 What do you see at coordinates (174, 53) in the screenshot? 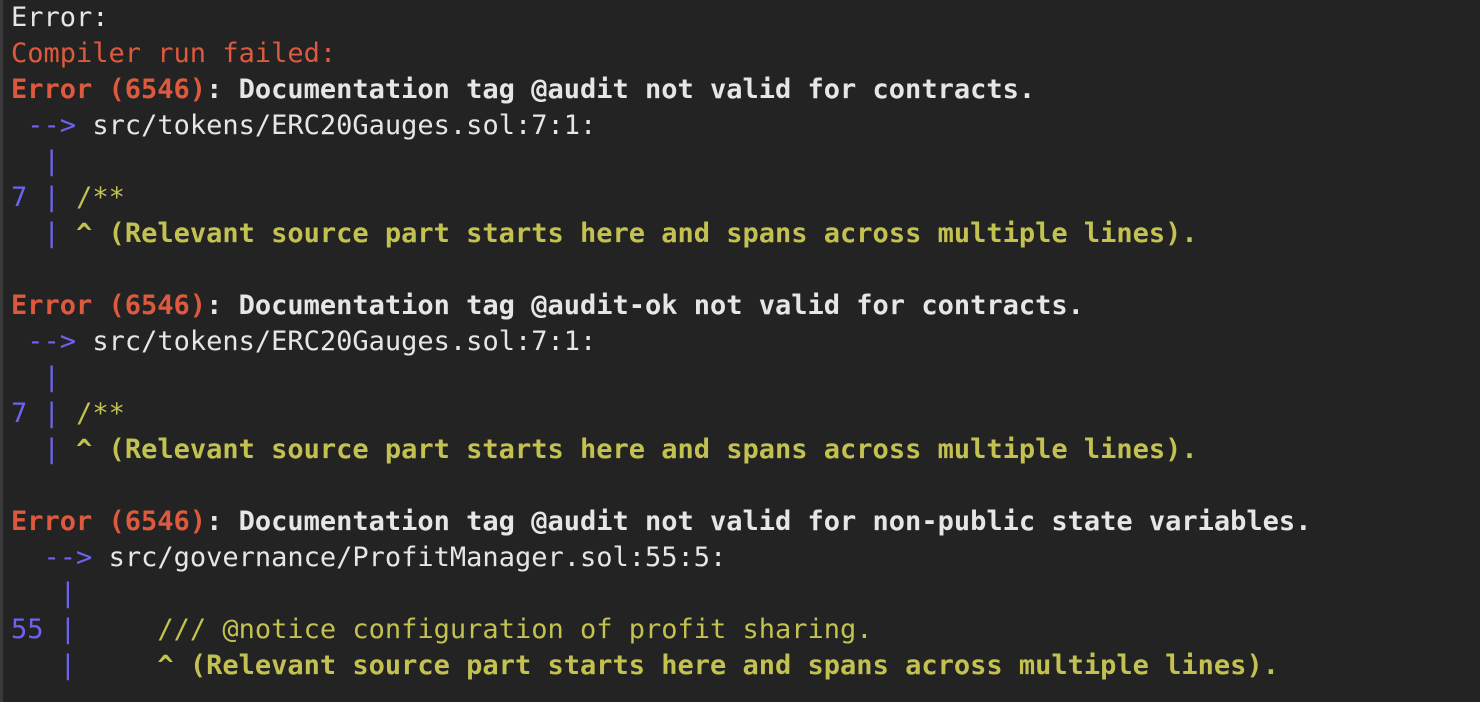
I see `compiler-failed-text: Compiler run failed:` at bounding box center [174, 53].